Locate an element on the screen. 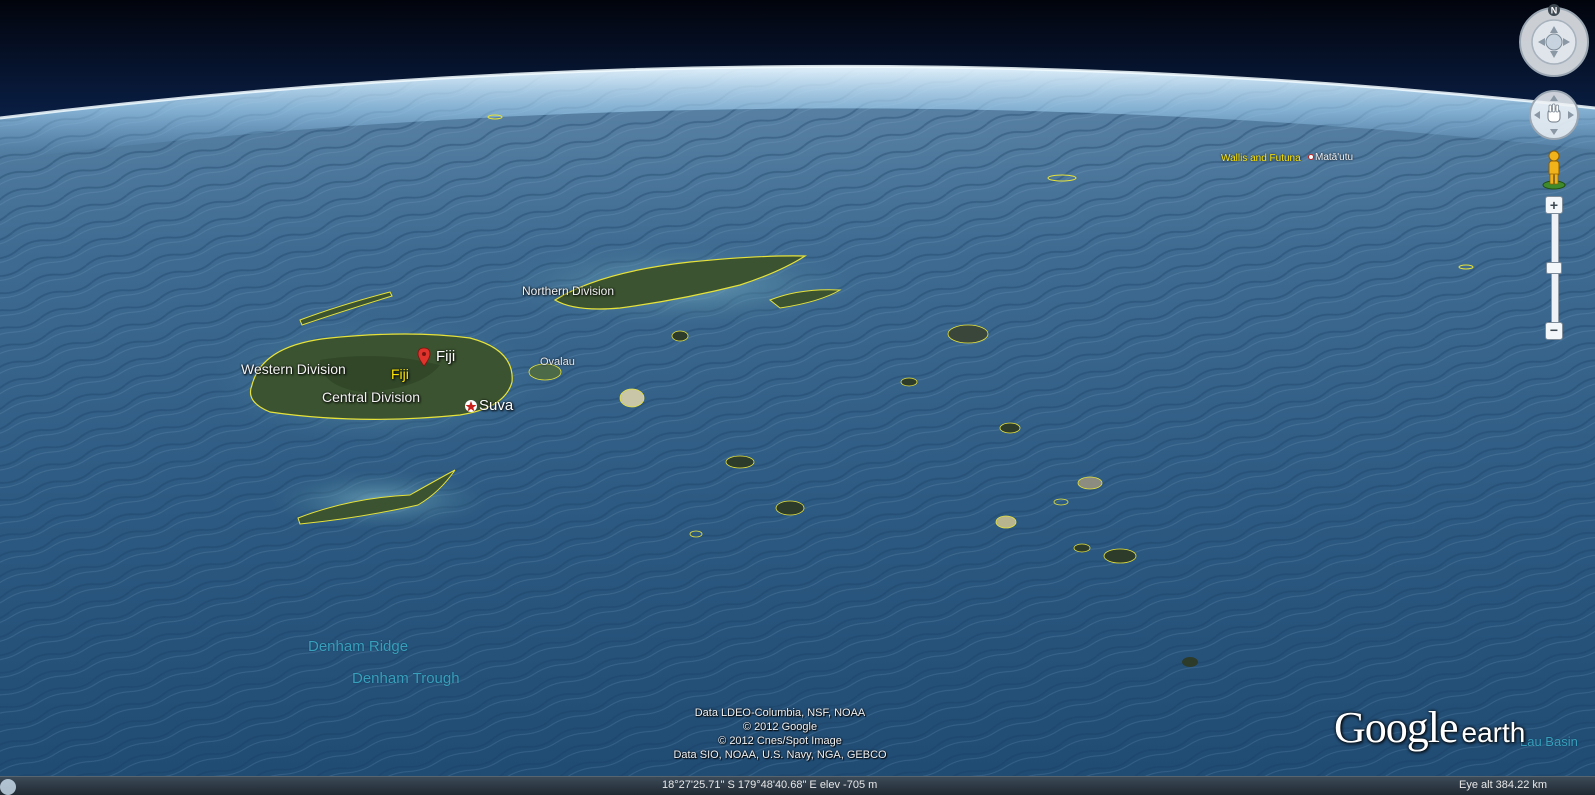 Image resolution: width=1595 pixels, height=795 pixels. denham-ridge-label: Denham Ridge is located at coordinates (358, 646).